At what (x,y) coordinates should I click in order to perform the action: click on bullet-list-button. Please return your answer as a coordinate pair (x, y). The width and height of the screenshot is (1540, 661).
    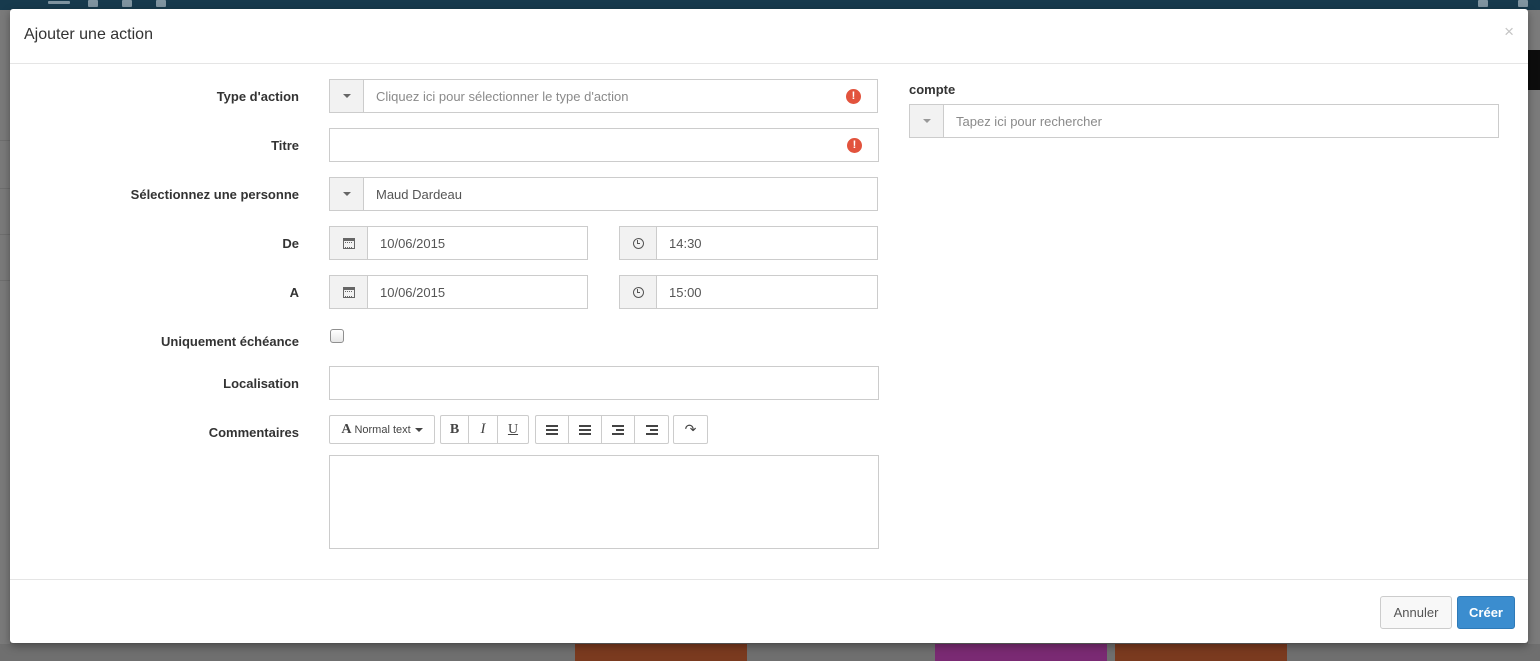
    Looking at the image, I should click on (552, 429).